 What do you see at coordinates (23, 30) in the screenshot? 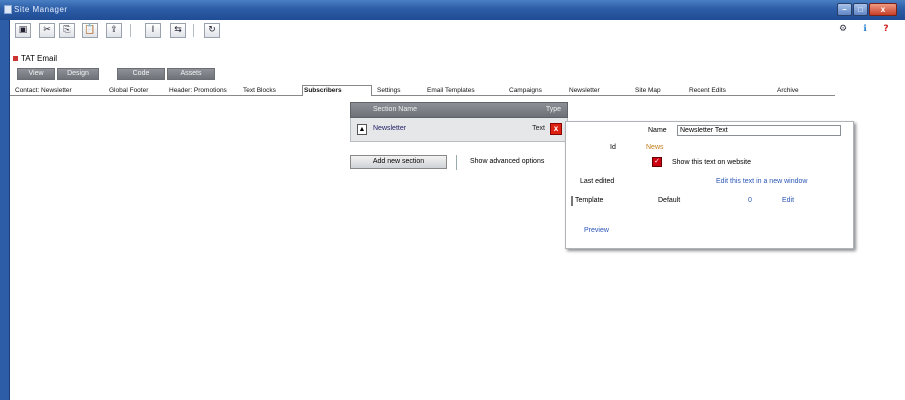
I see `save-icon: ▣` at bounding box center [23, 30].